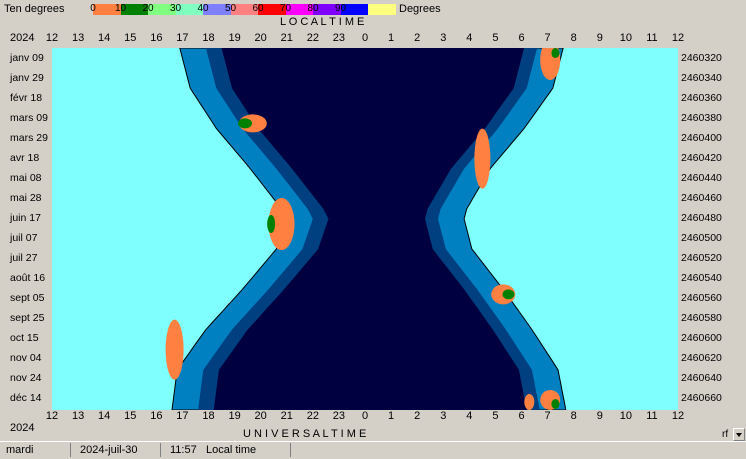  Describe the element at coordinates (382, 9) in the screenshot. I see `legend-swatch` at that location.